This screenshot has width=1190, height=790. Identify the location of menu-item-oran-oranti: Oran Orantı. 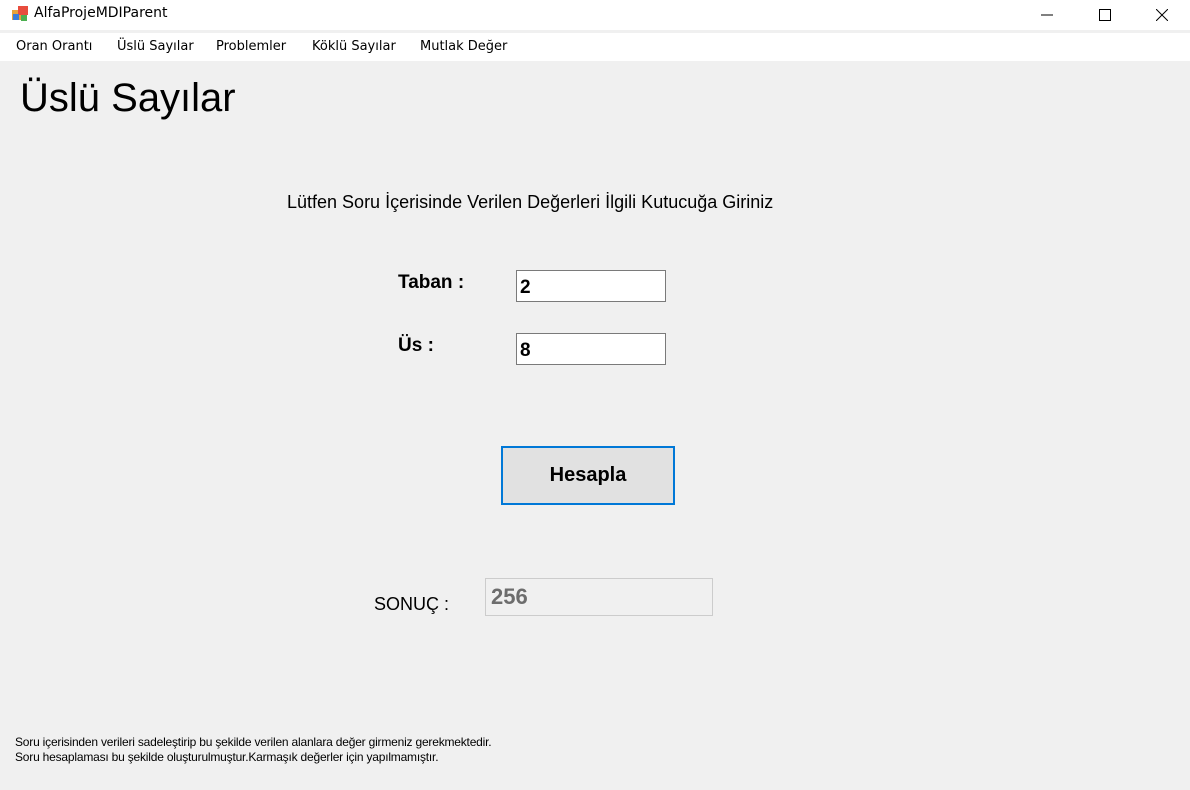
(54, 46).